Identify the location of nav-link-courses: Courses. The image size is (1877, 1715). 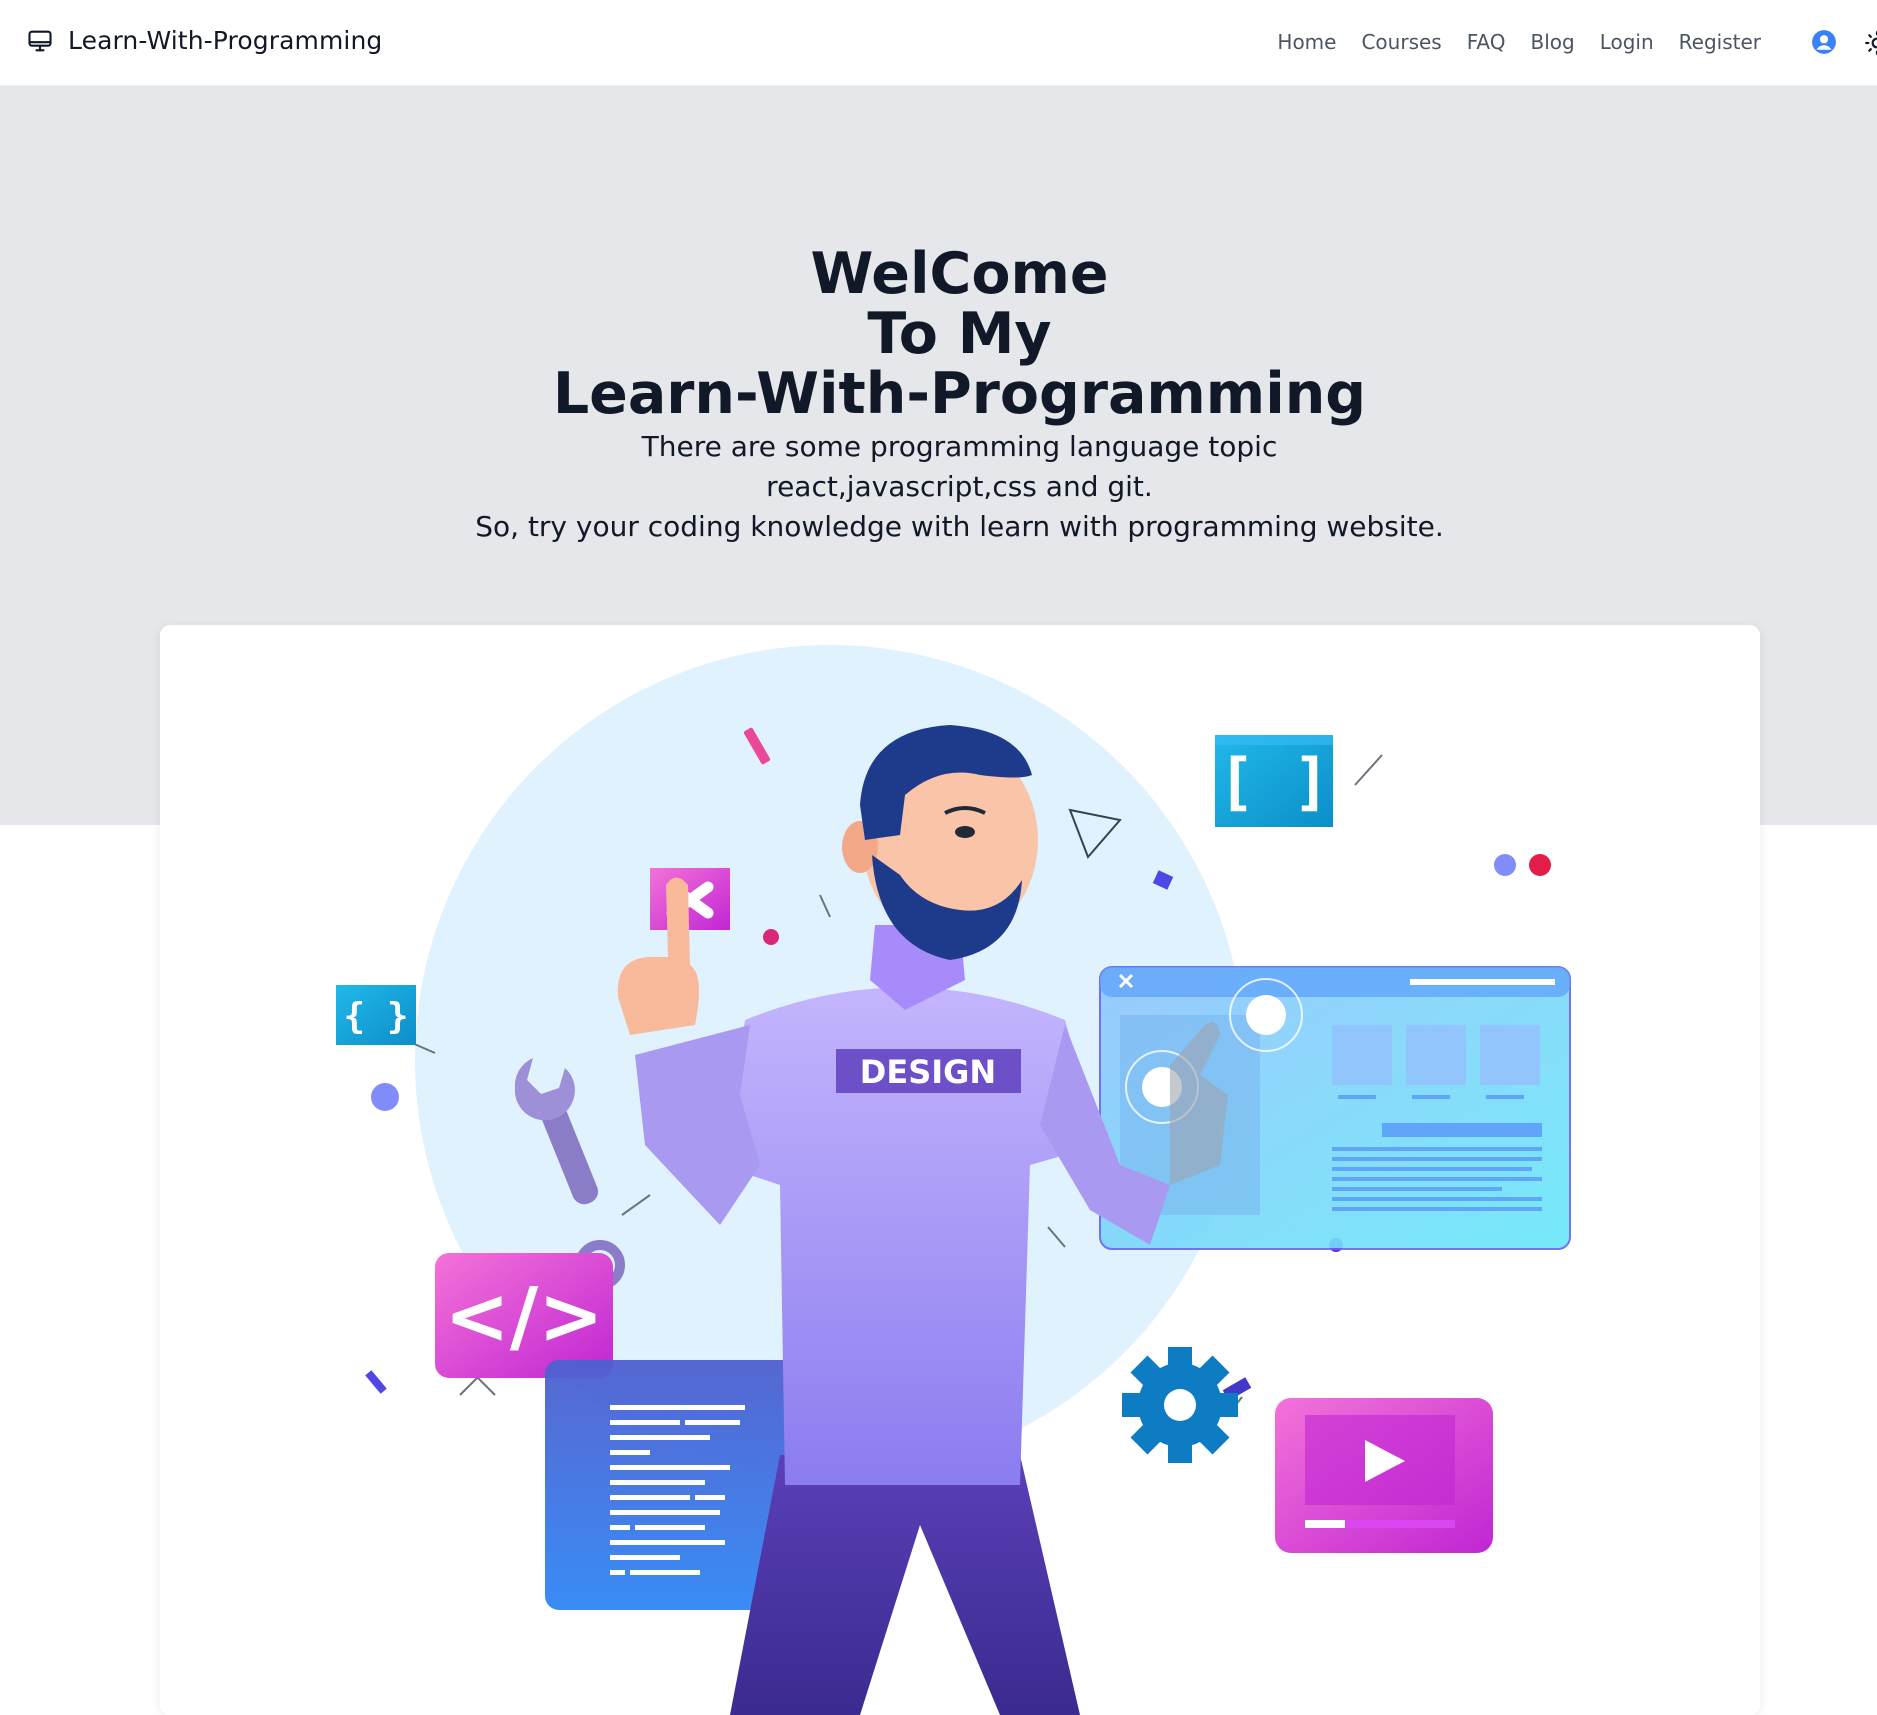
(1401, 42).